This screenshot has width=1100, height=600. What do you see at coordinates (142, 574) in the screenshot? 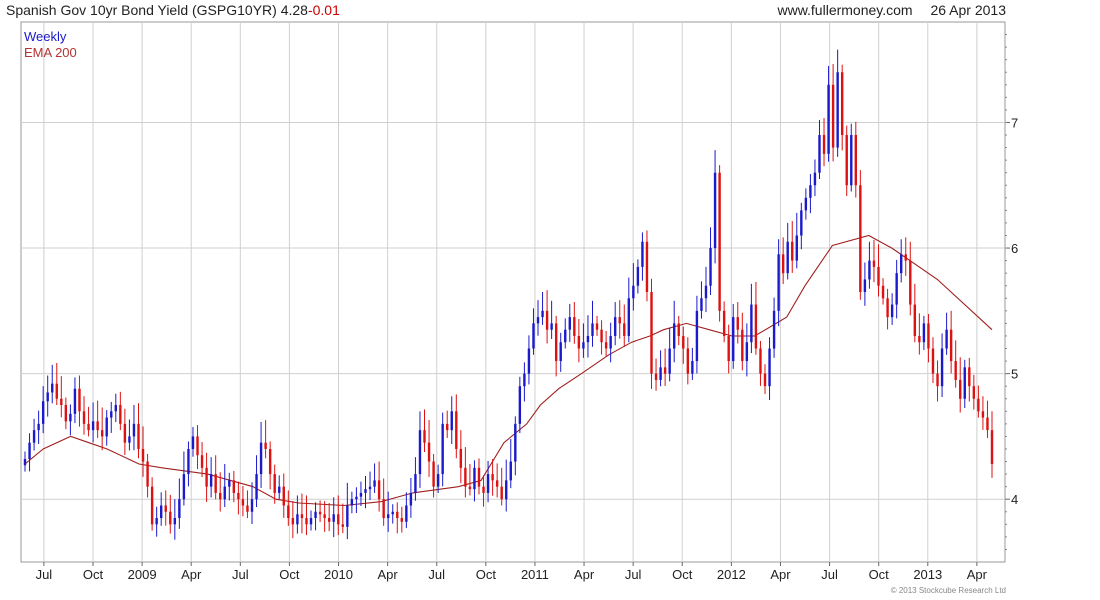
I see `x-tick-label: 2009` at bounding box center [142, 574].